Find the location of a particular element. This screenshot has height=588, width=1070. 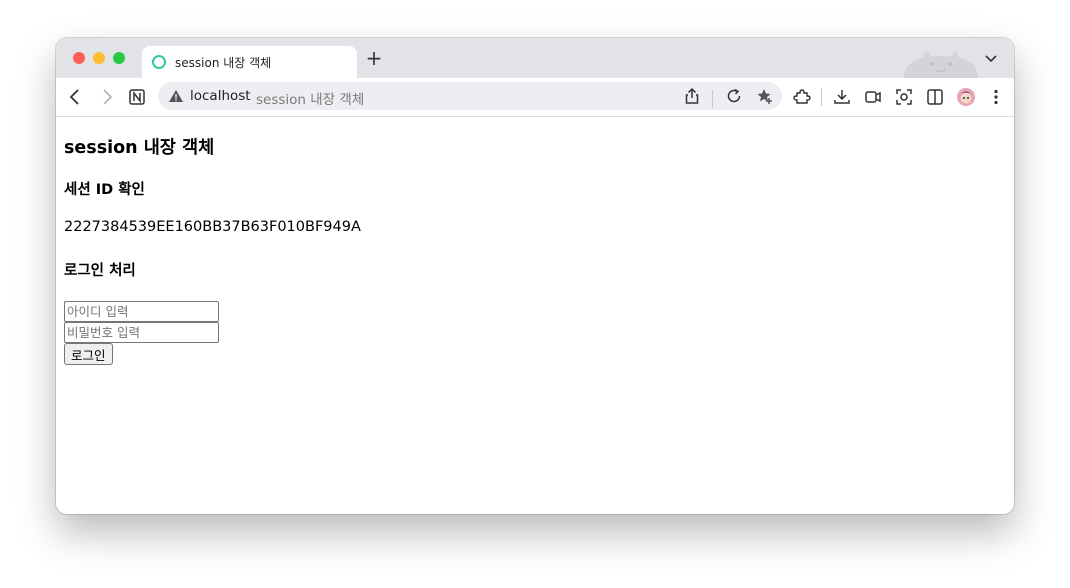

new-tab-button: + is located at coordinates (374, 58).